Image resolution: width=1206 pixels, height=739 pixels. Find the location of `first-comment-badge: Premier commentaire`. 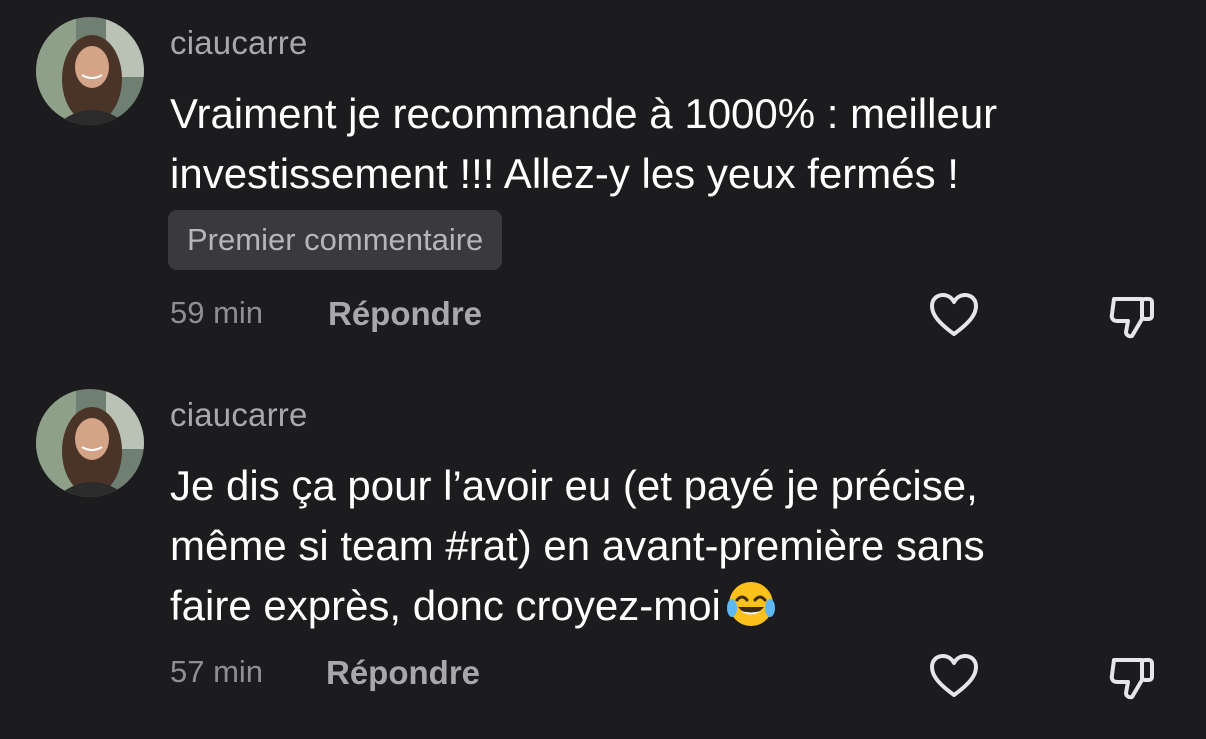

first-comment-badge: Premier commentaire is located at coordinates (335, 240).